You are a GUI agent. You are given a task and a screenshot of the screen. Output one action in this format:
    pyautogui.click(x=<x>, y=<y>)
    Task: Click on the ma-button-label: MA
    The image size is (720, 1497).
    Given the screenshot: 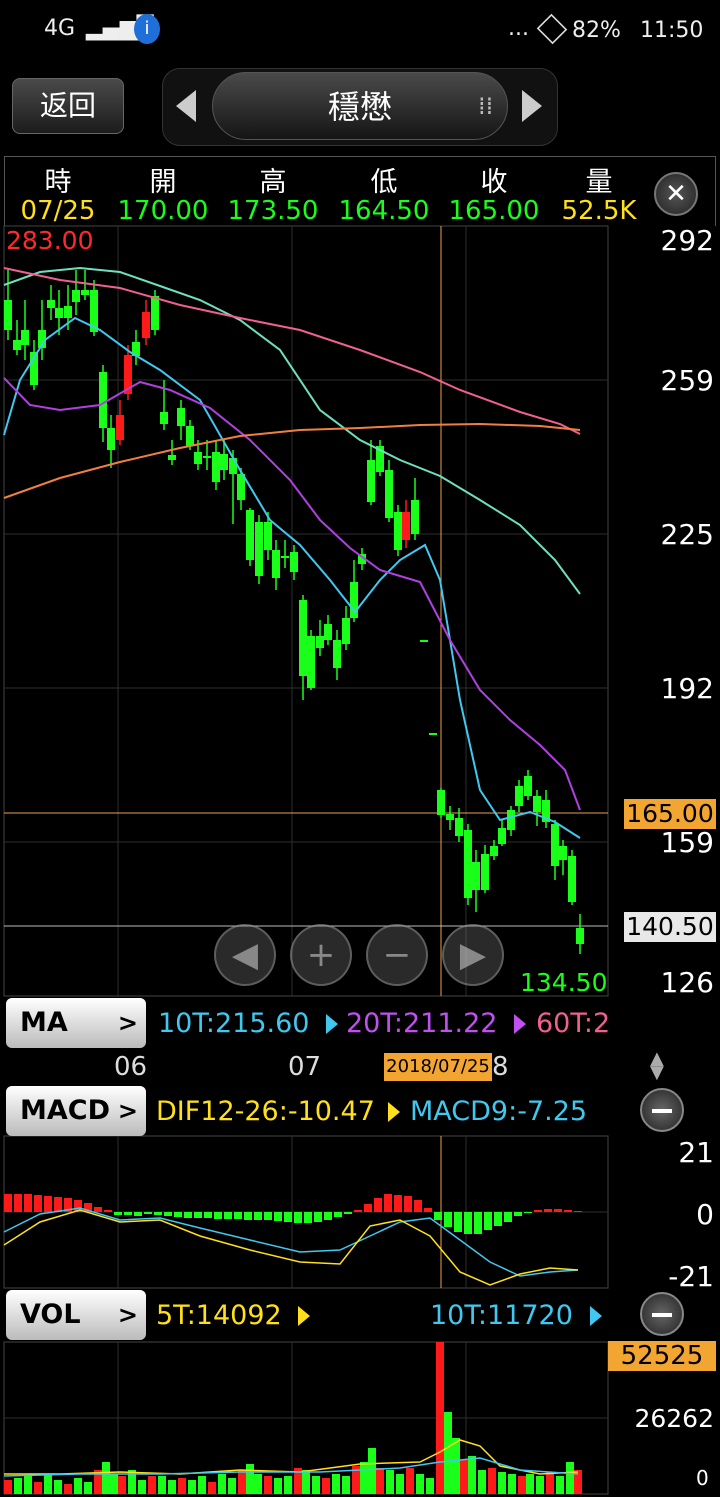 What is the action you would take?
    pyautogui.click(x=44, y=1022)
    